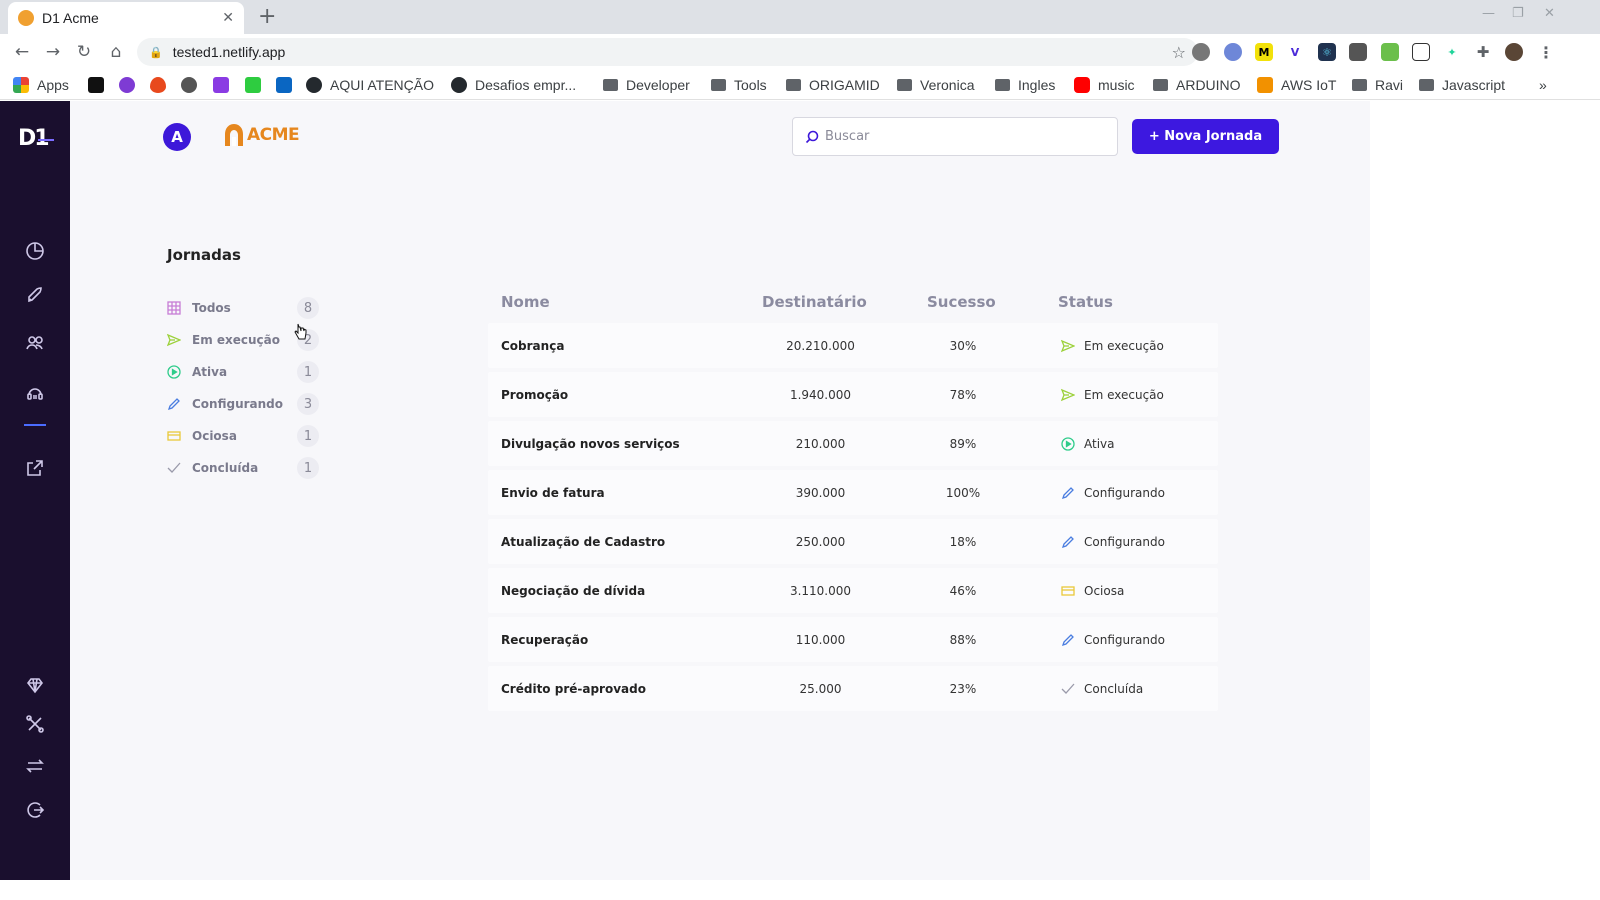 This screenshot has height=900, width=1600. I want to click on brand-name: ACME, so click(273, 135).